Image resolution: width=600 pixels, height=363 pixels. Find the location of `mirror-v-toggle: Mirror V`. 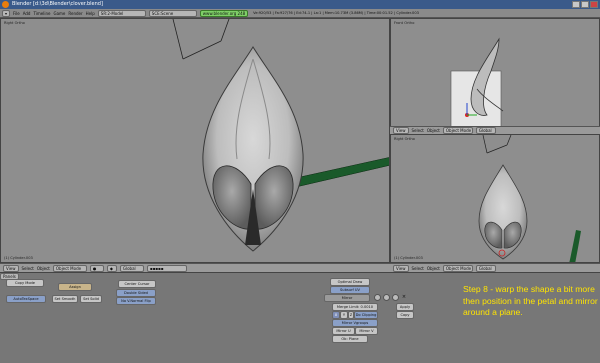

mirror-v-toggle: Mirror V is located at coordinates (366, 331).